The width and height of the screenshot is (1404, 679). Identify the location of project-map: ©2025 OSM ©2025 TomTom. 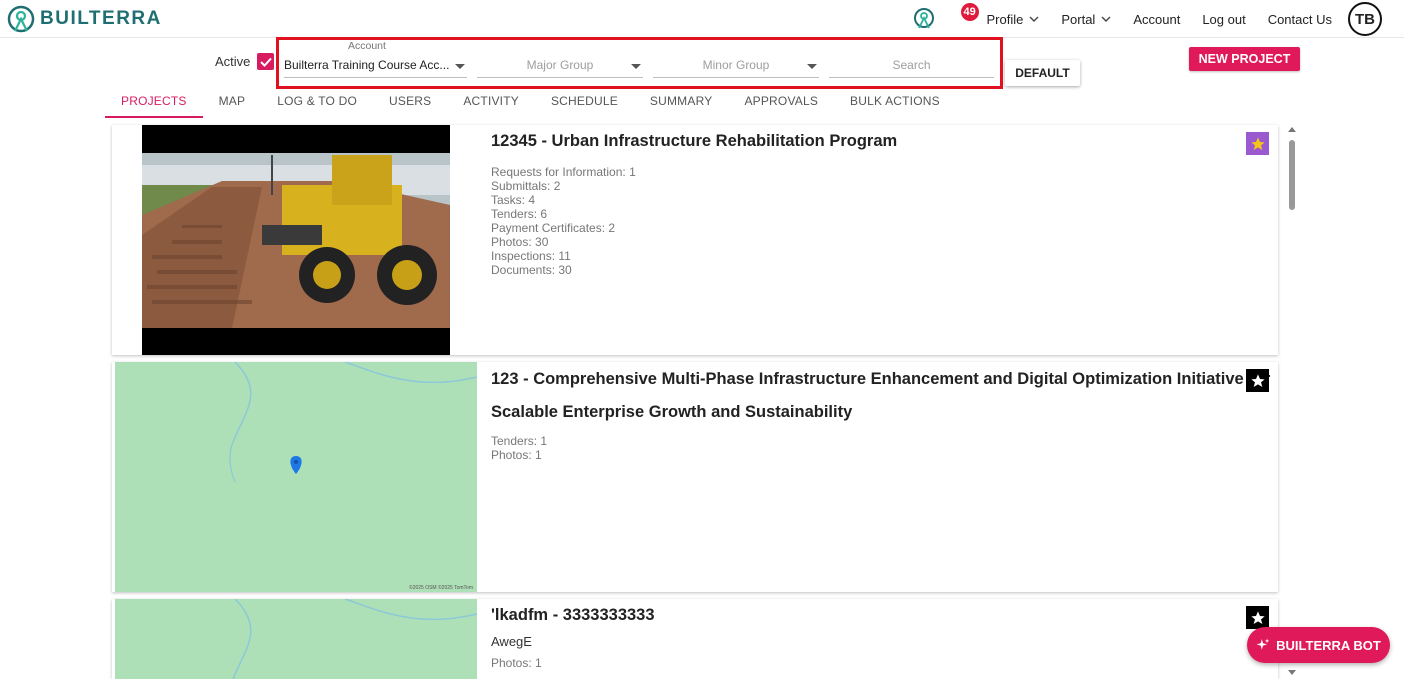
(296, 477).